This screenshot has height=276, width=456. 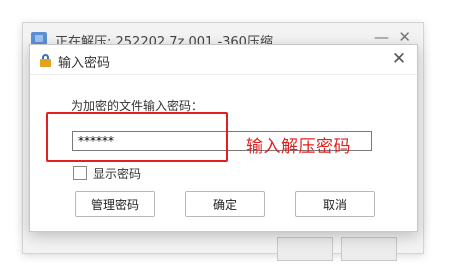 I want to click on dialog-title: 输入密码, so click(x=84, y=63).